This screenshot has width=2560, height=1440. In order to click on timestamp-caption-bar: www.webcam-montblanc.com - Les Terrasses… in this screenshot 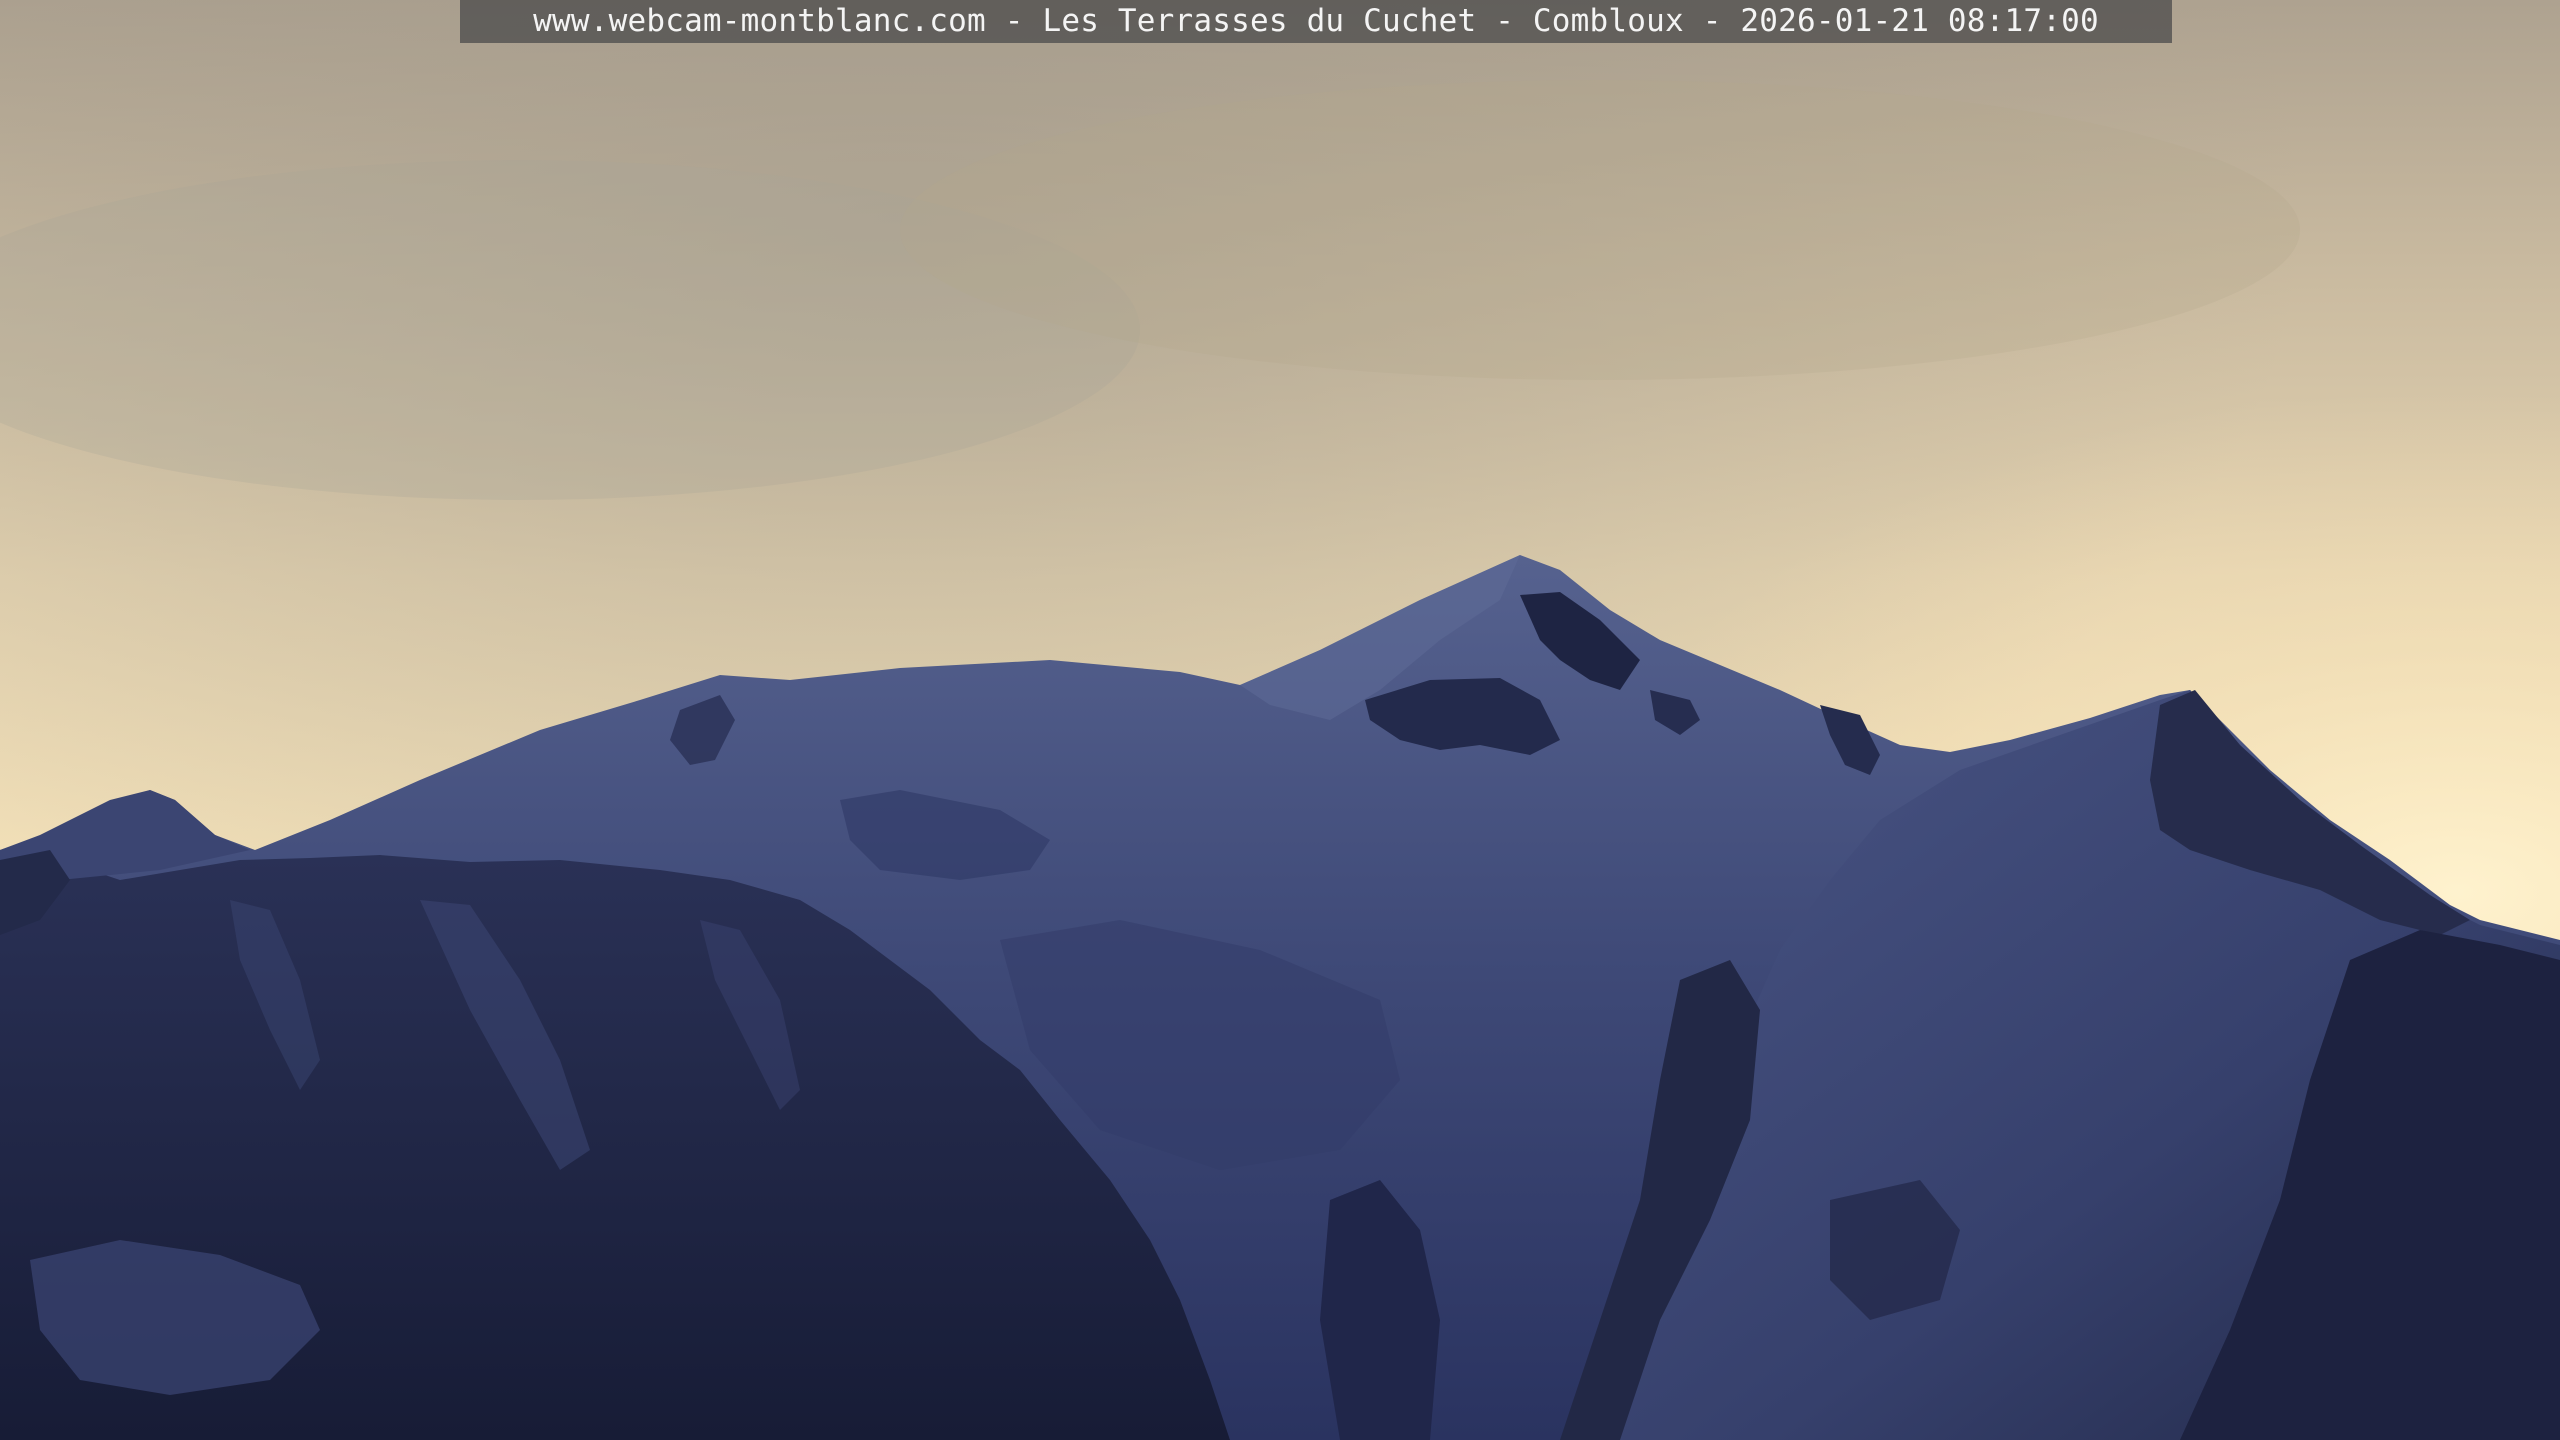, I will do `click(1316, 21)`.